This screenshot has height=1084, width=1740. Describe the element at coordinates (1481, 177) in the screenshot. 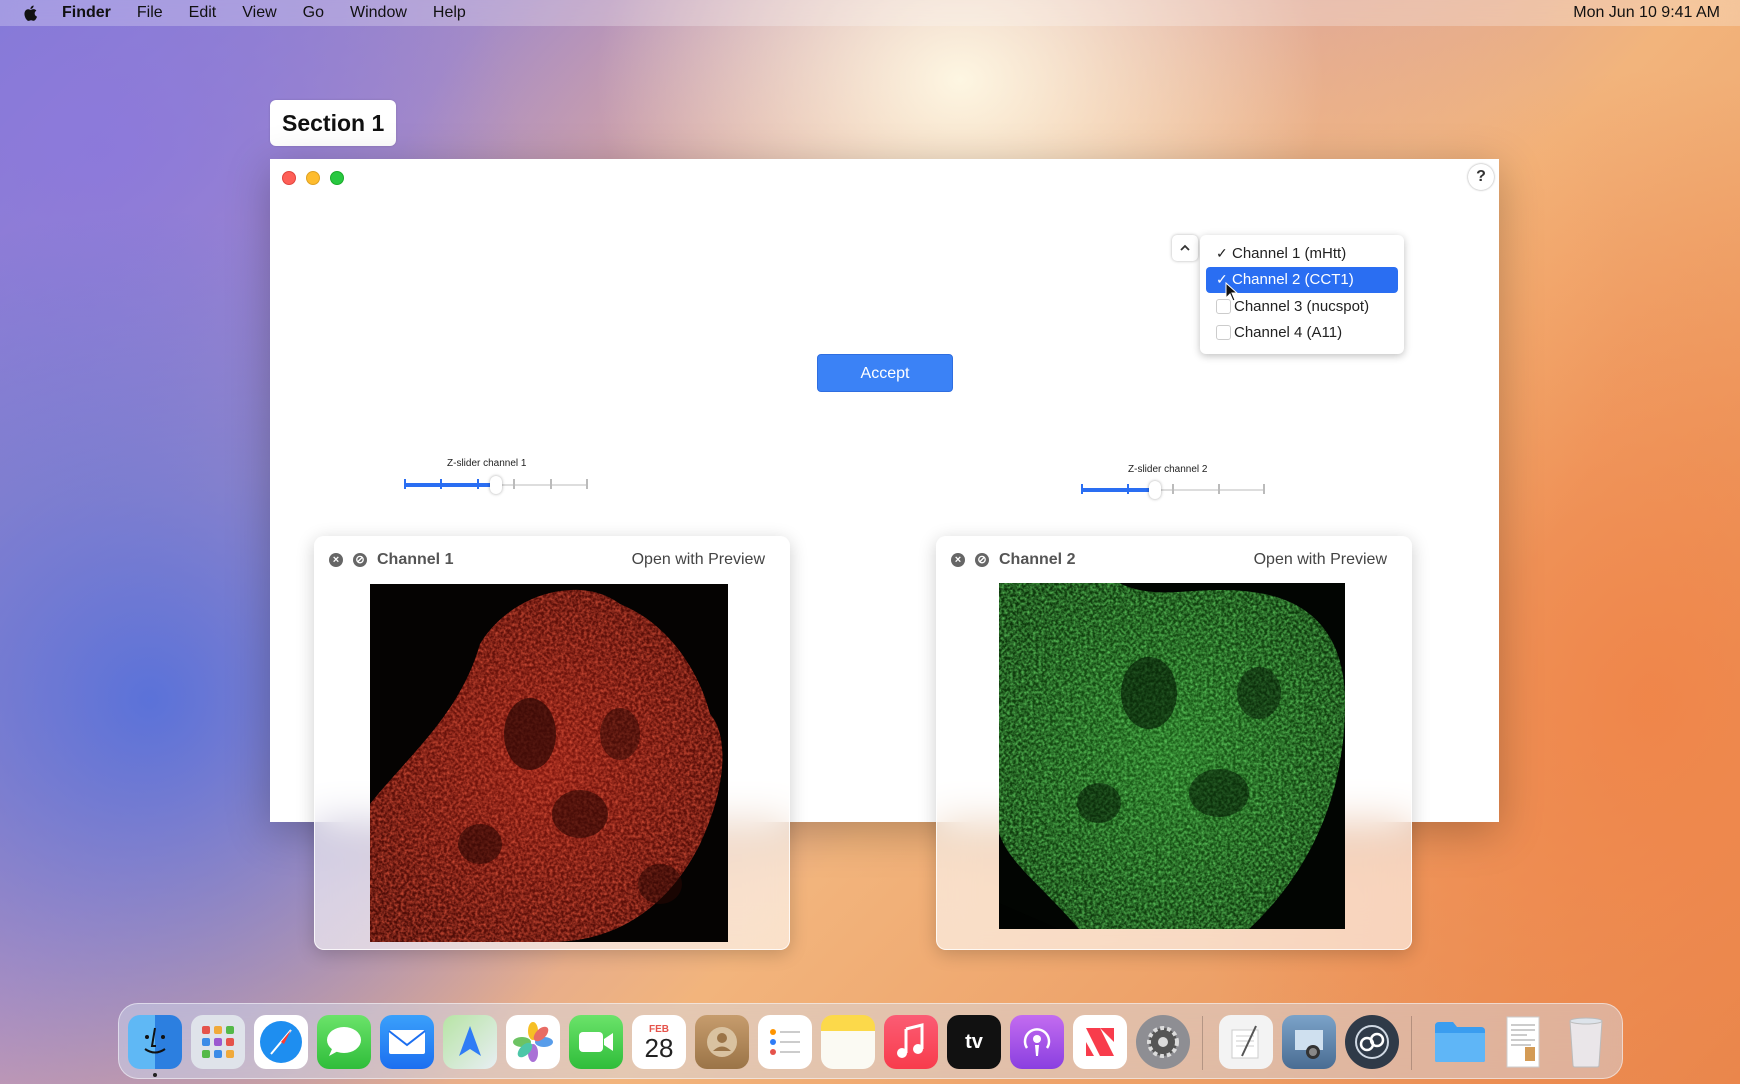

I see `help-button: ?` at that location.